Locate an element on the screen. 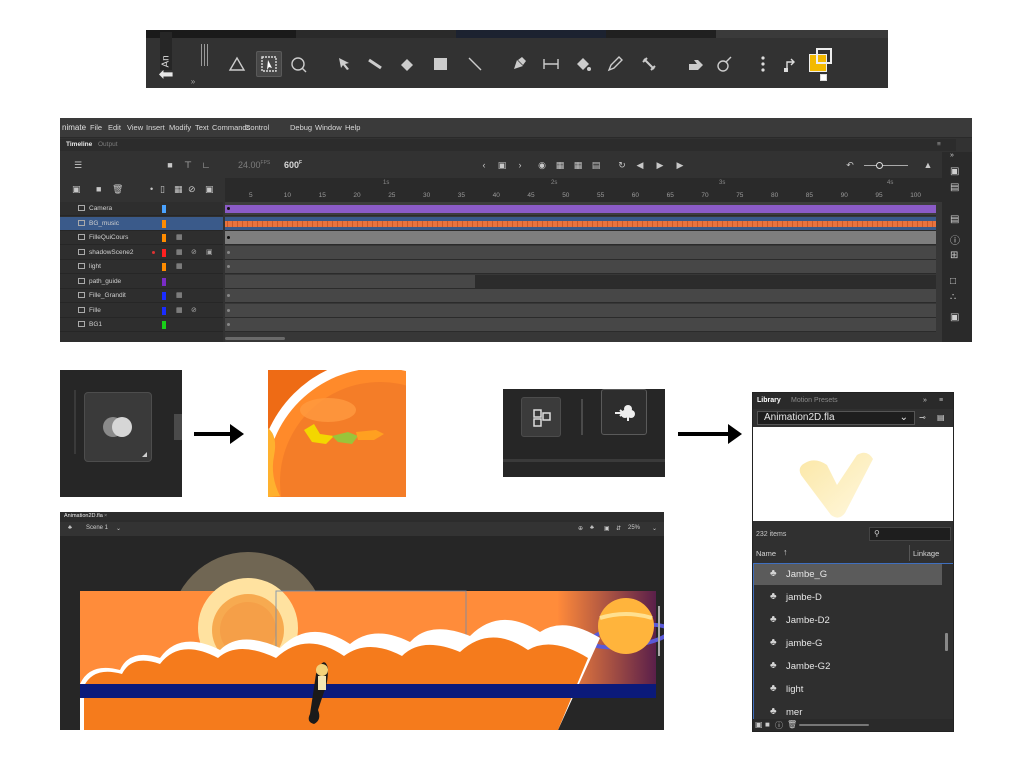 The width and height of the screenshot is (1024, 768). layer-row: light ▦ is located at coordinates (141, 267).